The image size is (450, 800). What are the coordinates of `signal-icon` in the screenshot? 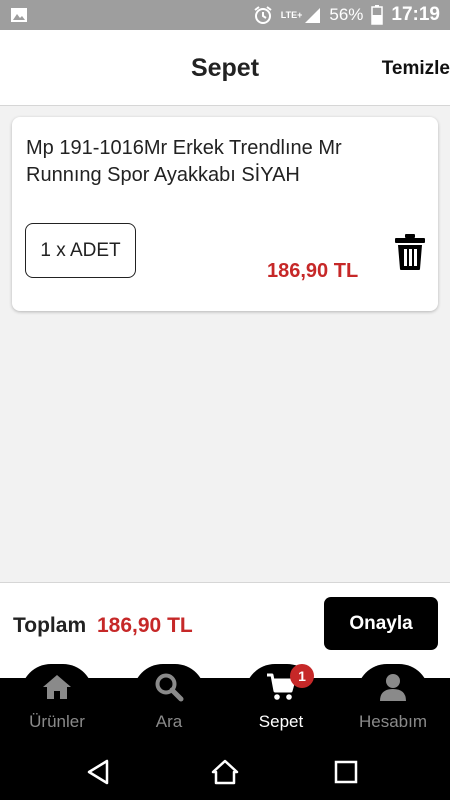 It's located at (313, 15).